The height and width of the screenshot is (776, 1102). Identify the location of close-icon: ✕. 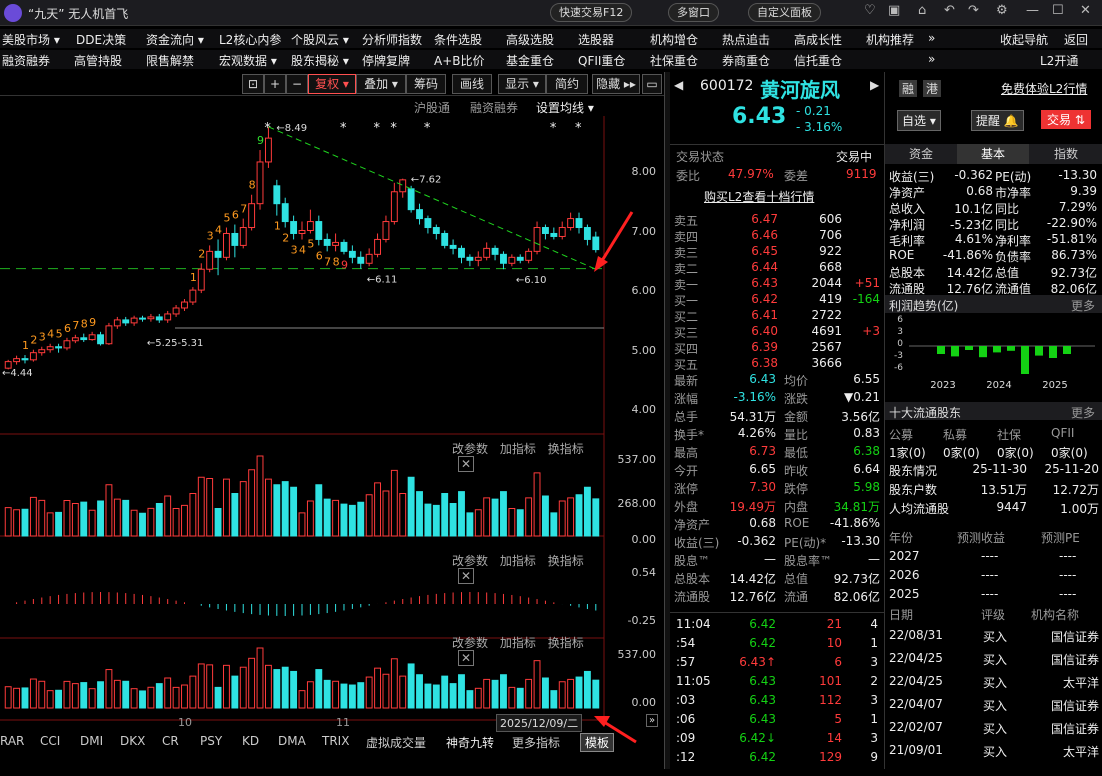
(1085, 10).